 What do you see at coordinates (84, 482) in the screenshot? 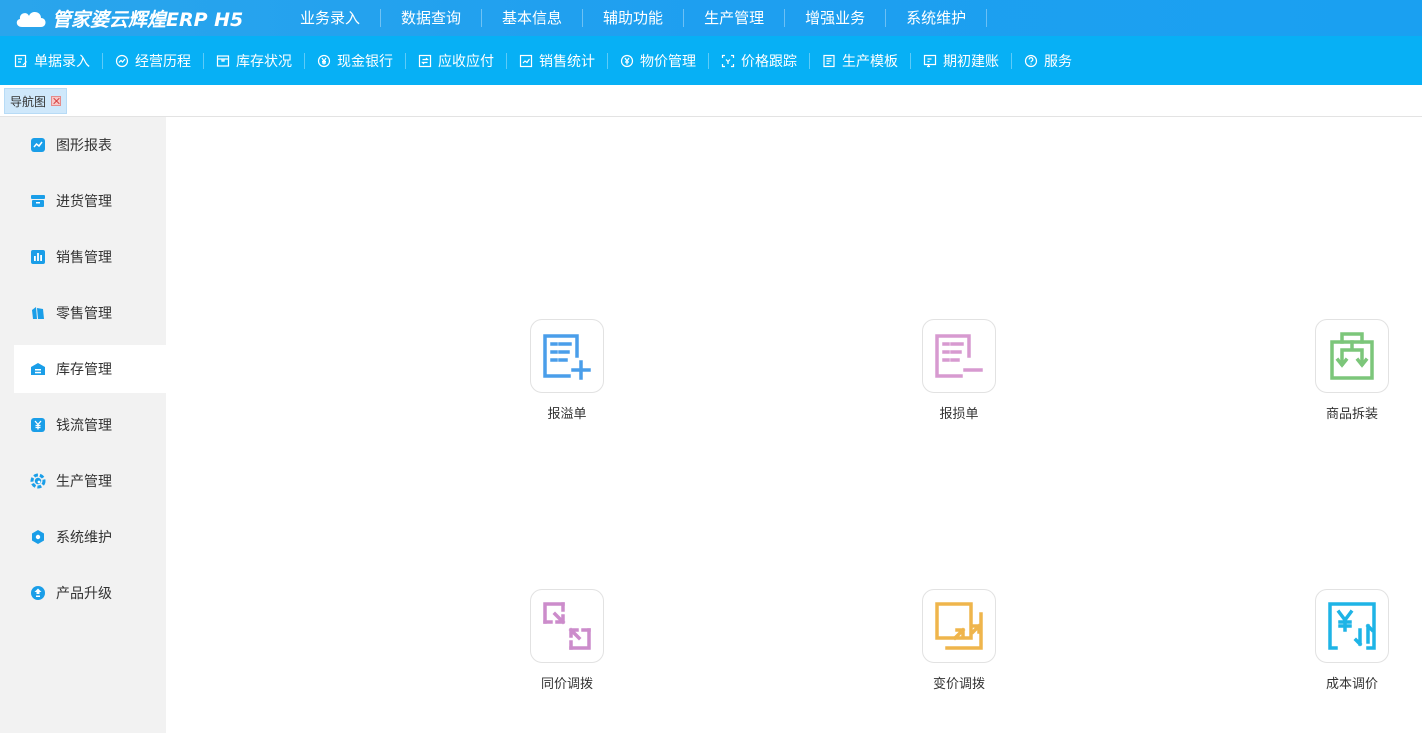
I see `sidebar-item-label: 生产管理` at bounding box center [84, 482].